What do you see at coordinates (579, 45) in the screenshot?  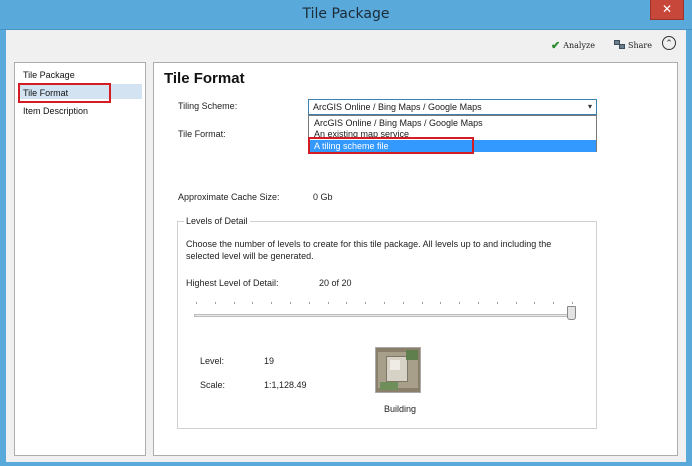 I see `analyze-label: Analyze` at bounding box center [579, 45].